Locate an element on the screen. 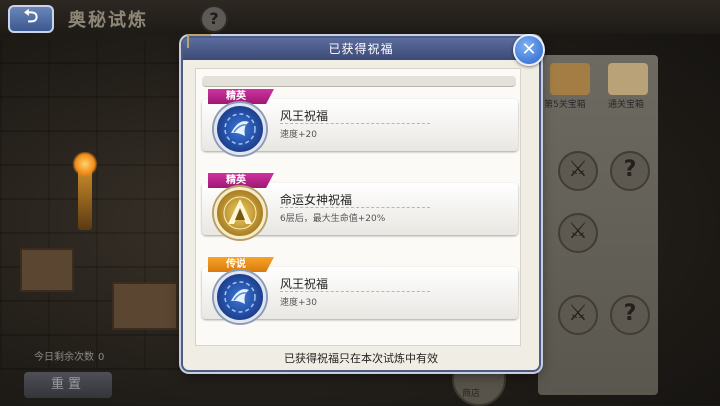 The image size is (720, 406). blessing-name: 命运女神祝福 is located at coordinates (316, 200).